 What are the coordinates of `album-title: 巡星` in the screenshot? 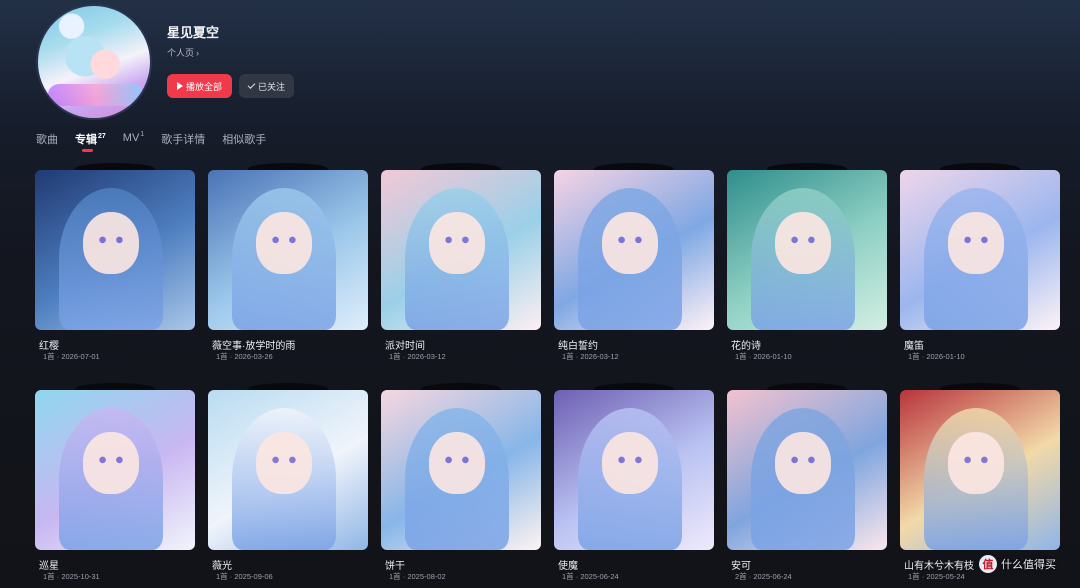 It's located at (49, 564).